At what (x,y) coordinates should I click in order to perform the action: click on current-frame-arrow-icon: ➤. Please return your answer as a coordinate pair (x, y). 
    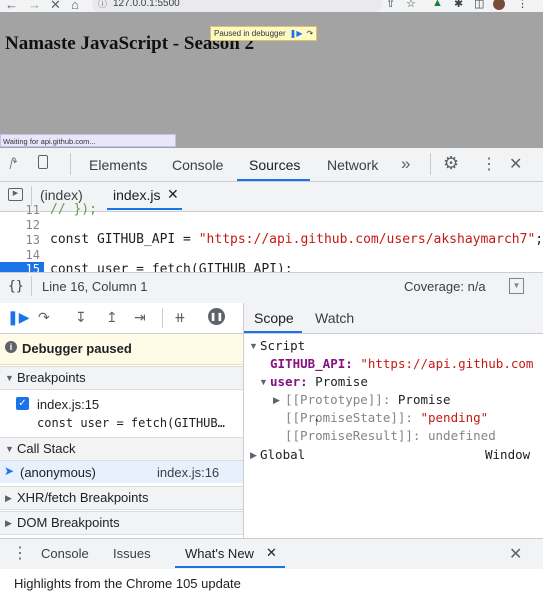
    Looking at the image, I should click on (9, 471).